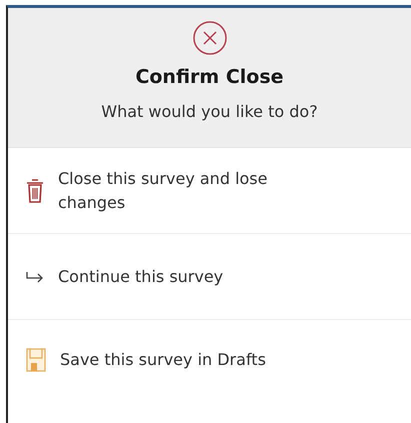 The width and height of the screenshot is (411, 423). I want to click on dialog-message: What would you like to do?, so click(209, 111).